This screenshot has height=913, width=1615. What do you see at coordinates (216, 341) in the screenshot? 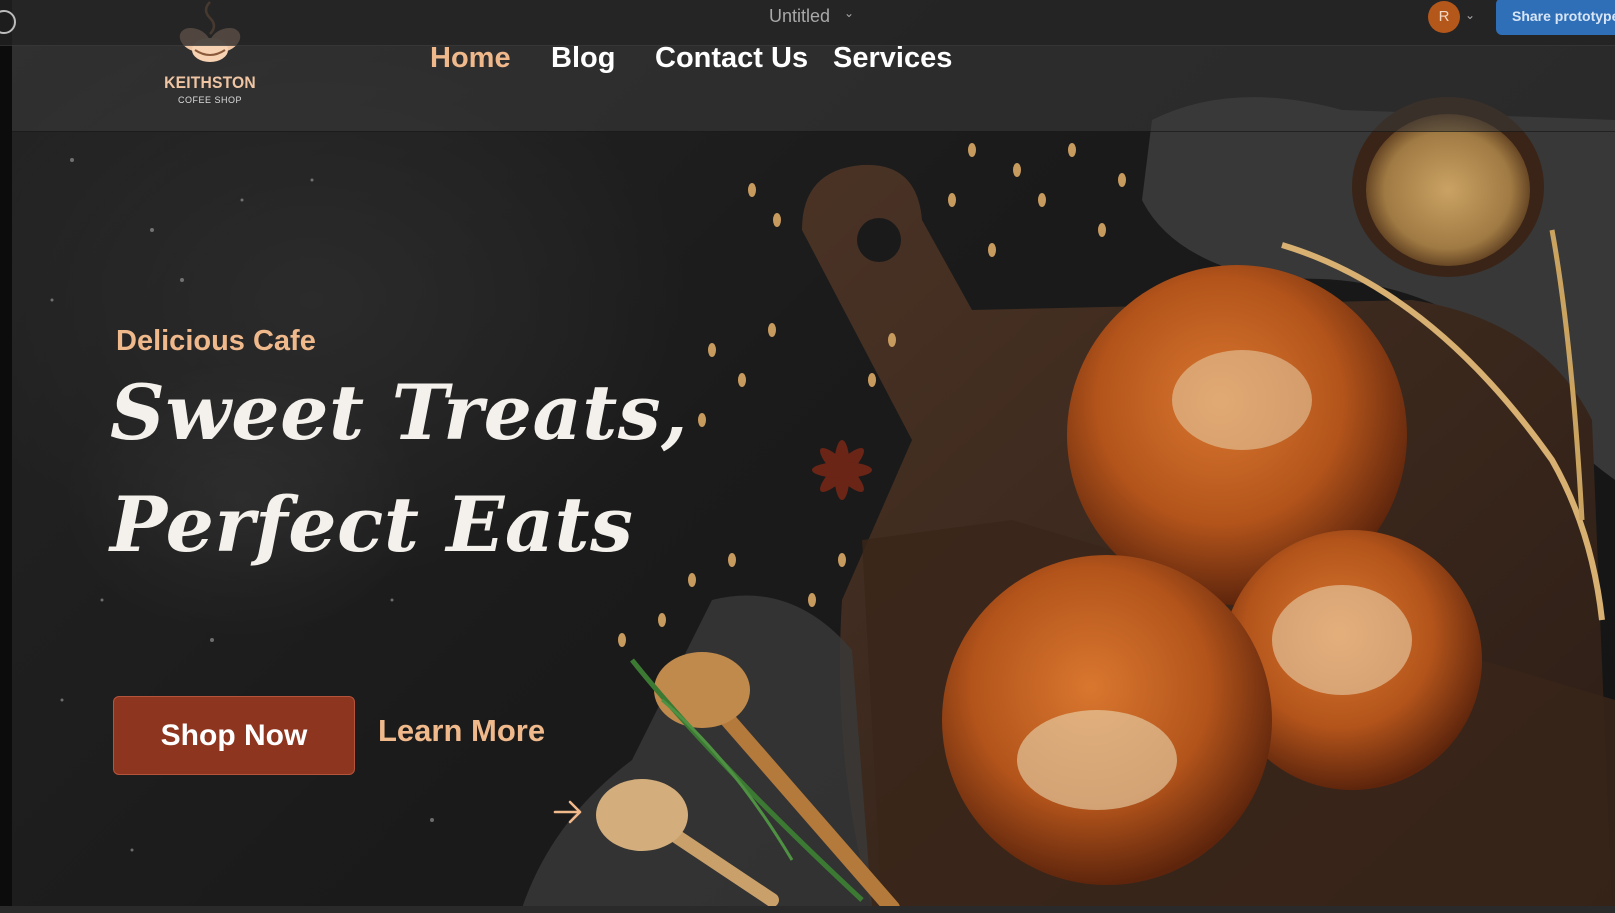
I see `hero-eyebrow: Delicious Cafe` at bounding box center [216, 341].